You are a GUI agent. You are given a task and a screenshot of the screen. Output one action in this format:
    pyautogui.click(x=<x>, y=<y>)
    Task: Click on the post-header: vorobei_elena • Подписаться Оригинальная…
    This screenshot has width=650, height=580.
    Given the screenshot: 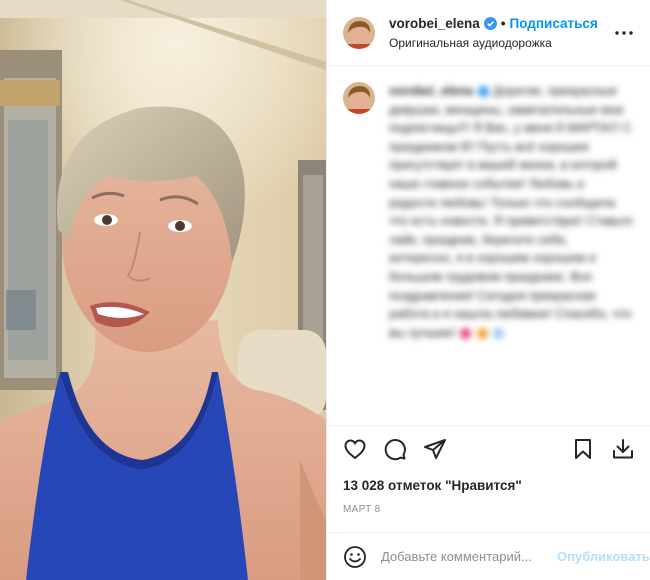 What is the action you would take?
    pyautogui.click(x=488, y=33)
    